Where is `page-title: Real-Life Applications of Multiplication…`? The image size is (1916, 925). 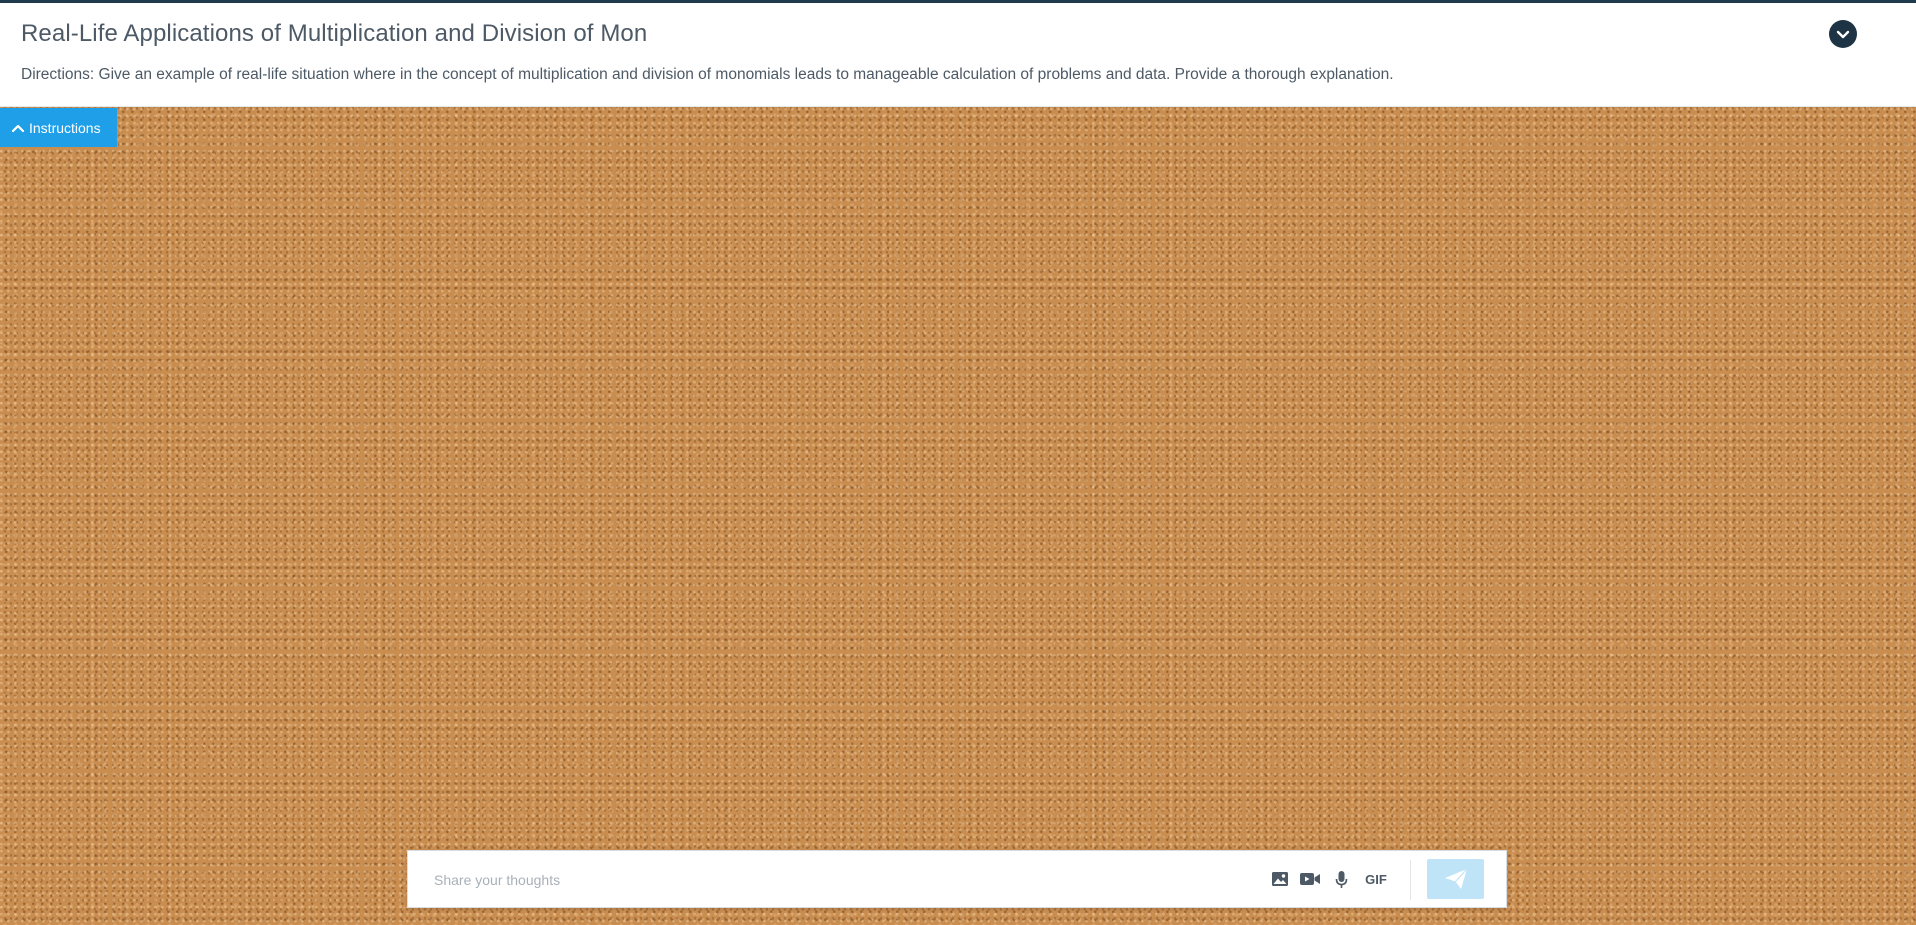 page-title: Real-Life Applications of Multiplication… is located at coordinates (334, 33).